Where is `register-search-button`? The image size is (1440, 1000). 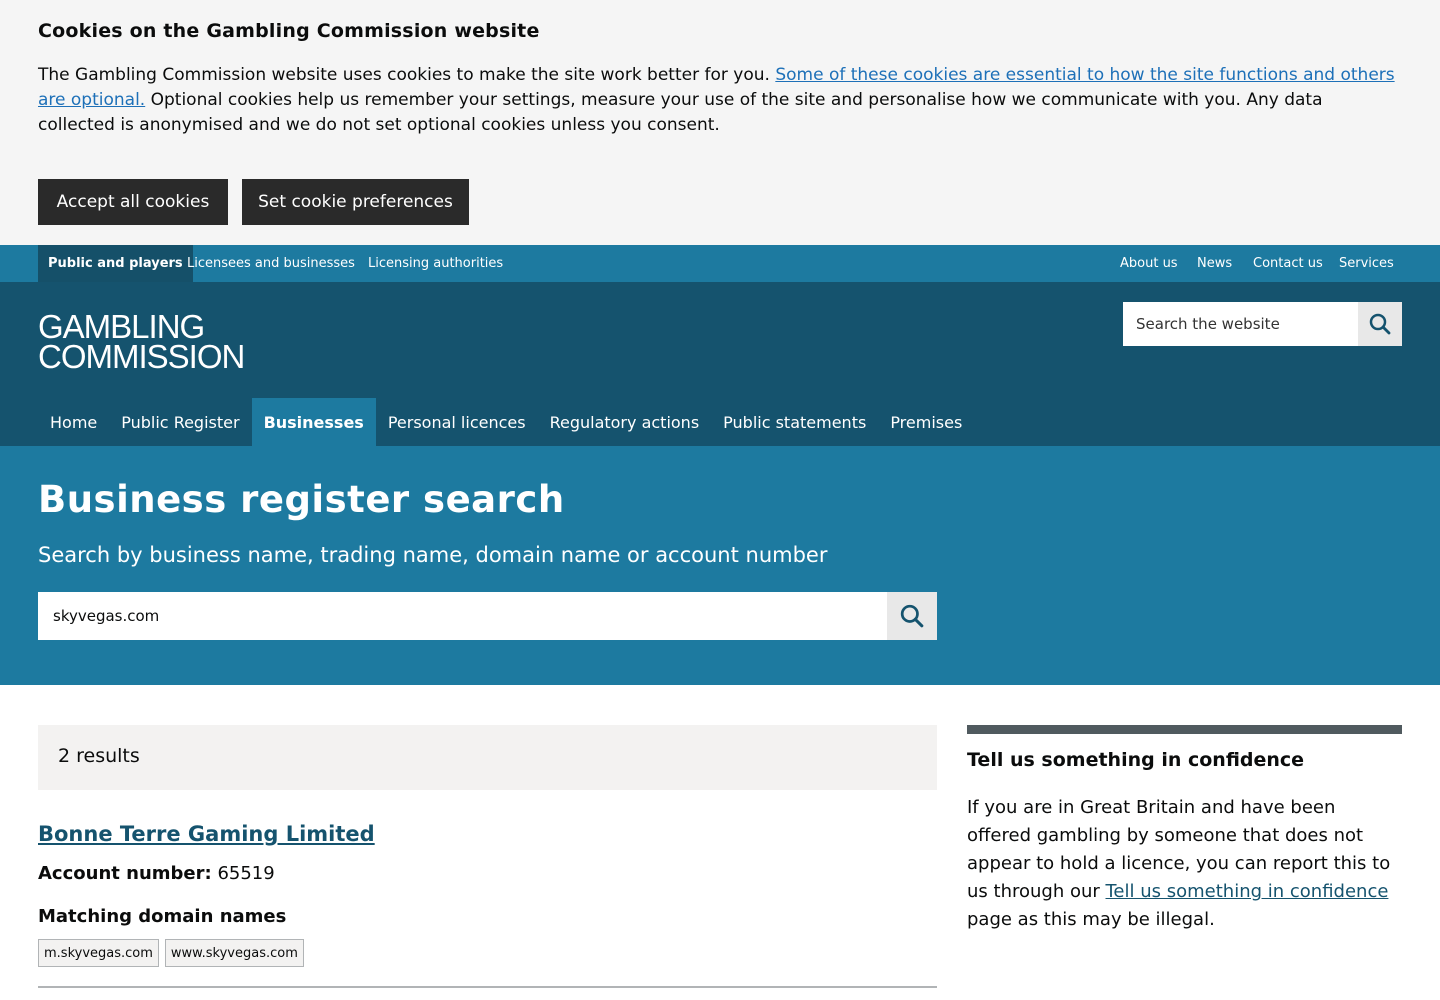 register-search-button is located at coordinates (912, 616).